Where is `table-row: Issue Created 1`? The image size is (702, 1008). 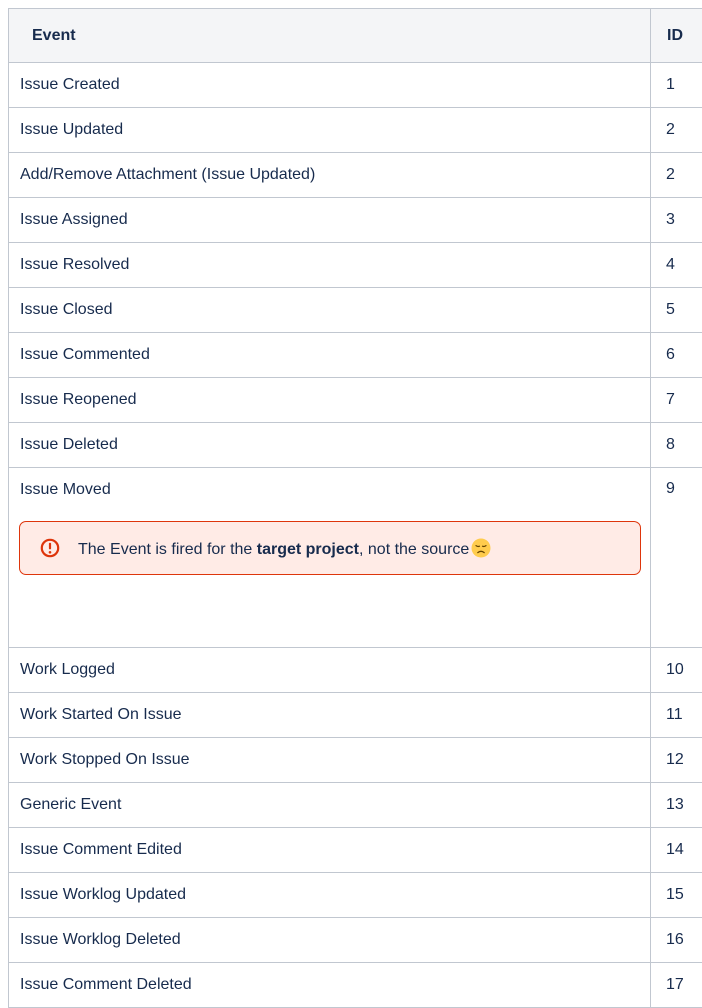
table-row: Issue Created 1 is located at coordinates (355, 85).